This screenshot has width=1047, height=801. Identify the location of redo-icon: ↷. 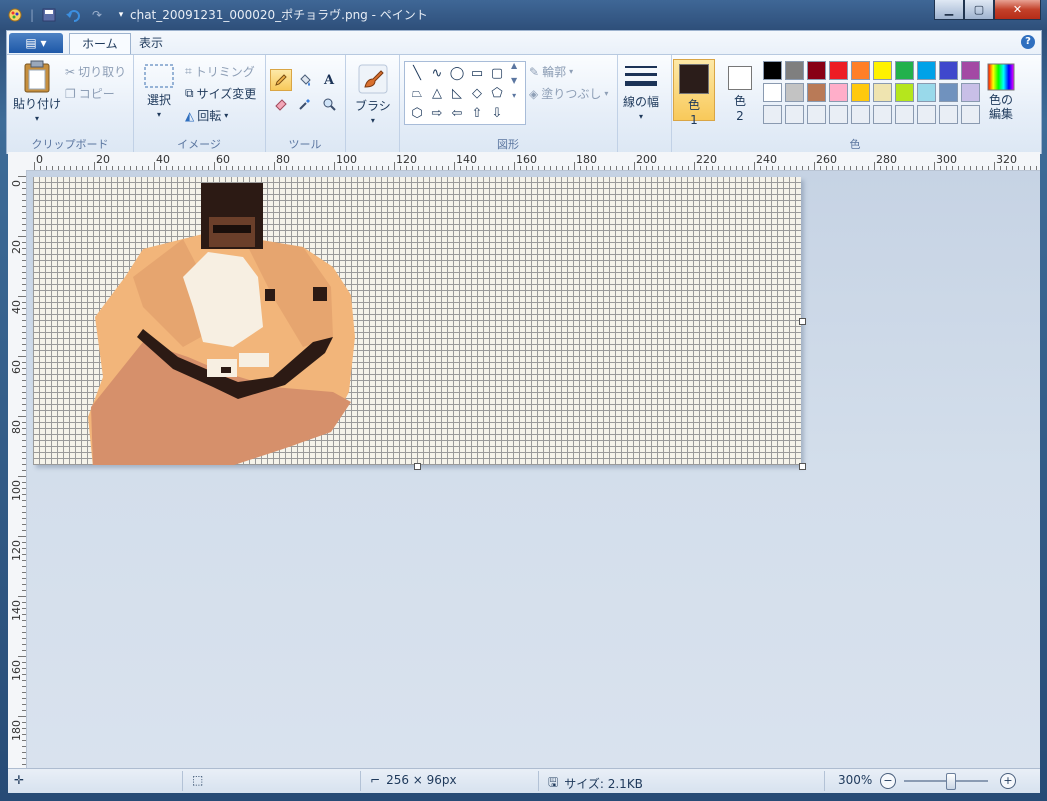
(97, 15).